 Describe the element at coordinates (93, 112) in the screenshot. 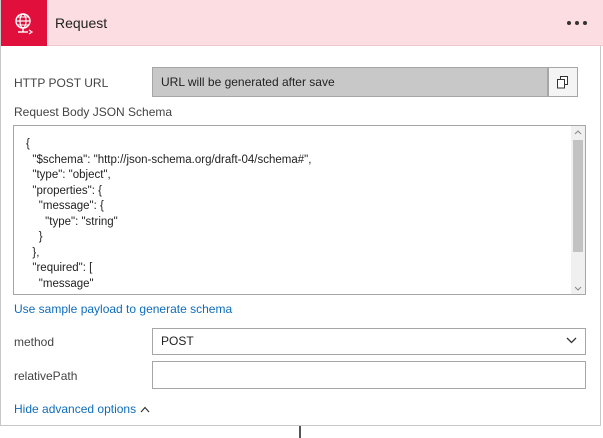

I see `schema-label: Request Body JSON Schema` at that location.